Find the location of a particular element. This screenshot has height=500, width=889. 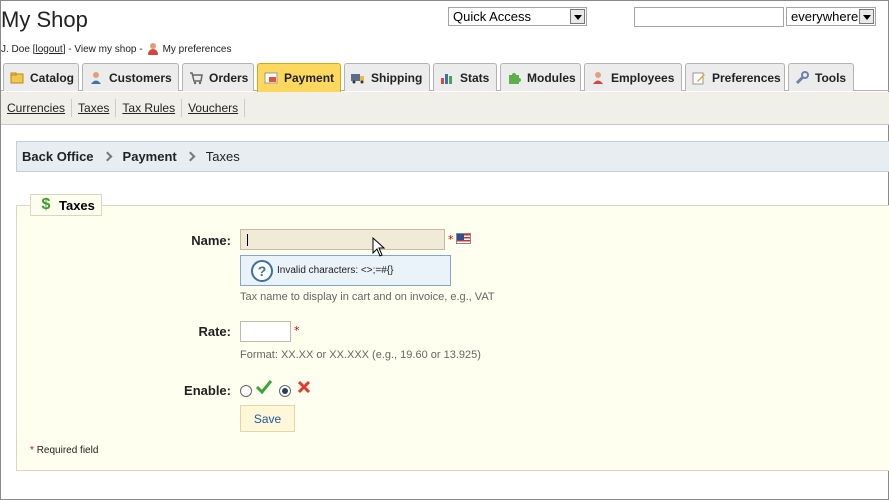

tab-label: Customers is located at coordinates (140, 77).